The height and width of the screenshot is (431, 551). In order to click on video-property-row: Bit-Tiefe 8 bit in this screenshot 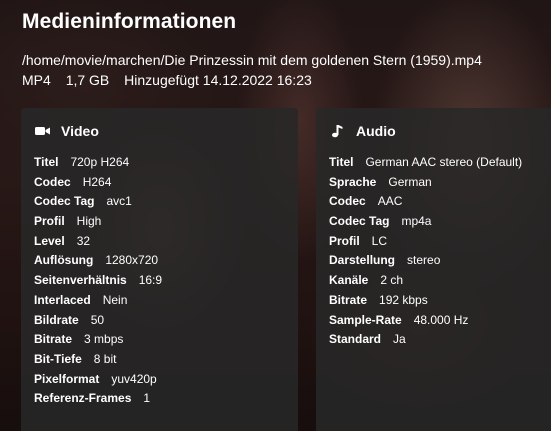, I will do `click(98, 360)`.